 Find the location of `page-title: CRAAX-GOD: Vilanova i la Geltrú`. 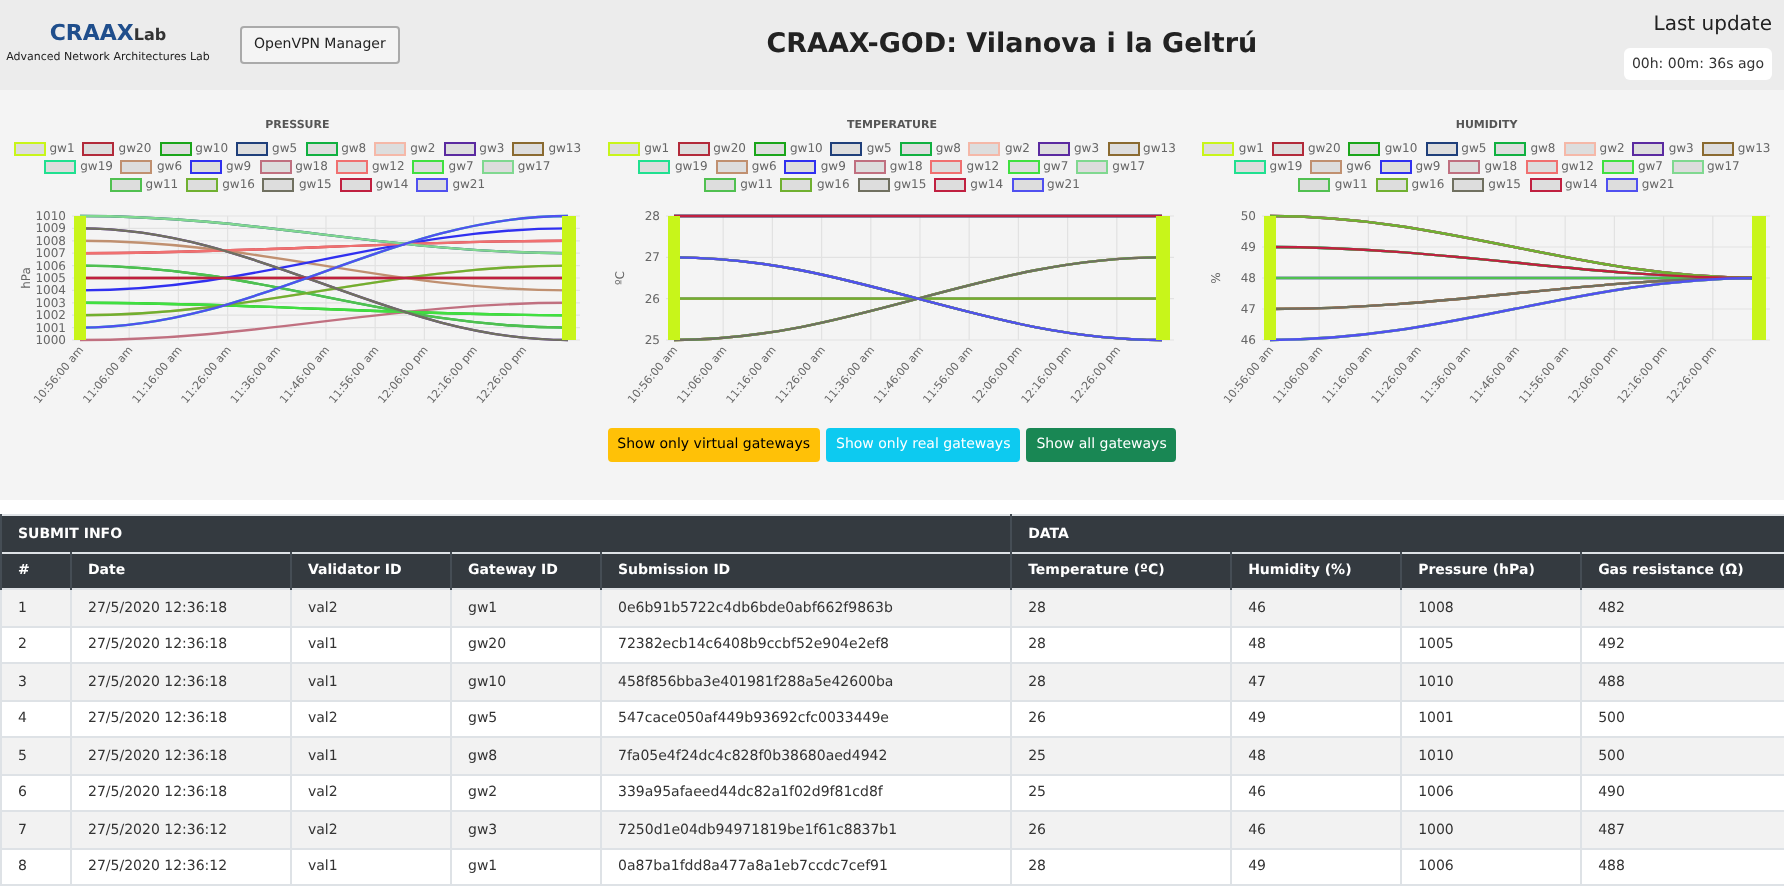

page-title: CRAAX-GOD: Vilanova i la Geltrú is located at coordinates (1012, 45).